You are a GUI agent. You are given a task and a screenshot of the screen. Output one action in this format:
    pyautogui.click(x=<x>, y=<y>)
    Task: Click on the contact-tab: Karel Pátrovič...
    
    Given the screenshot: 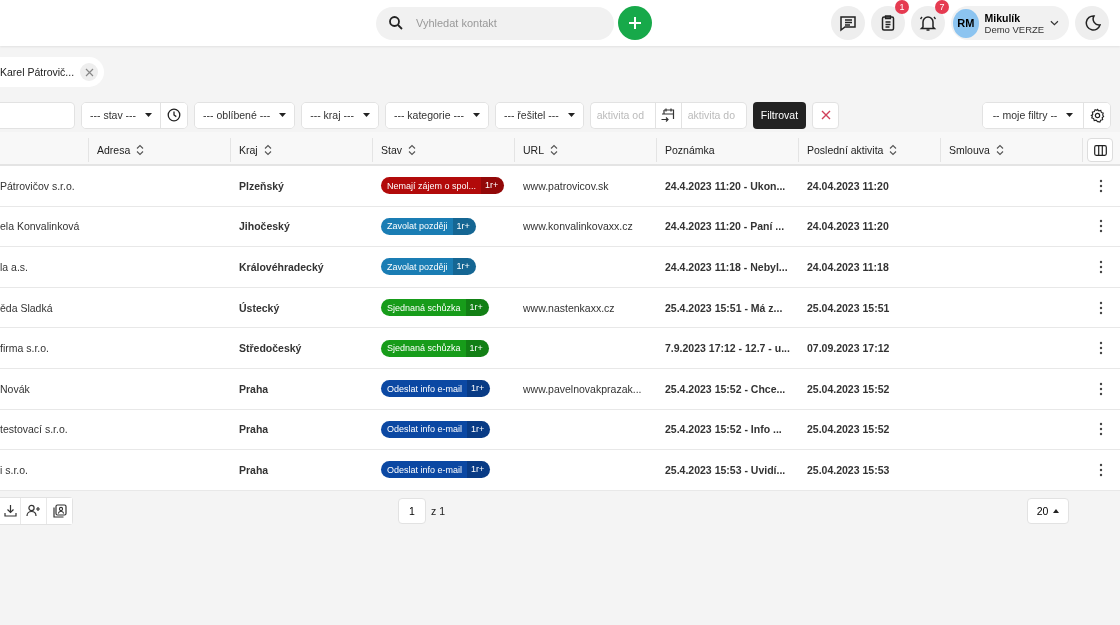 What is the action you would take?
    pyautogui.click(x=52, y=72)
    